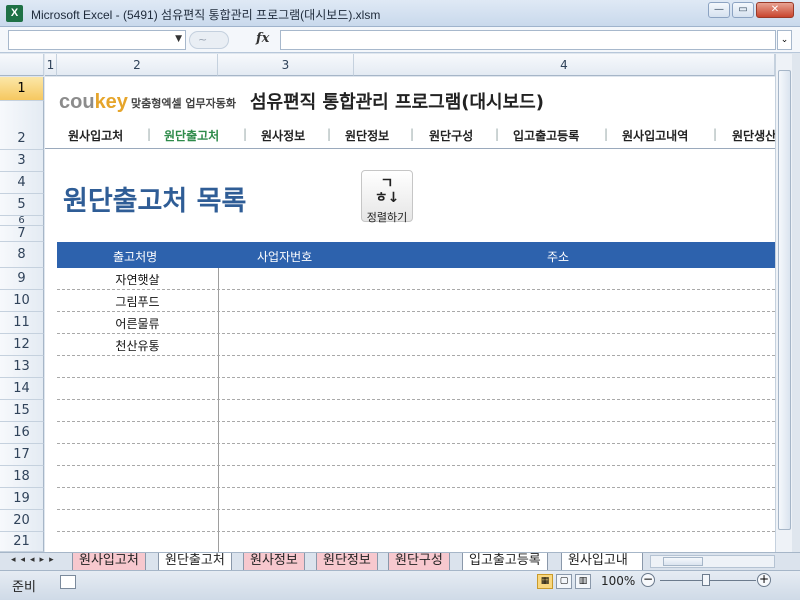  Describe the element at coordinates (14, 13) in the screenshot. I see `excel-app-icon: X` at that location.